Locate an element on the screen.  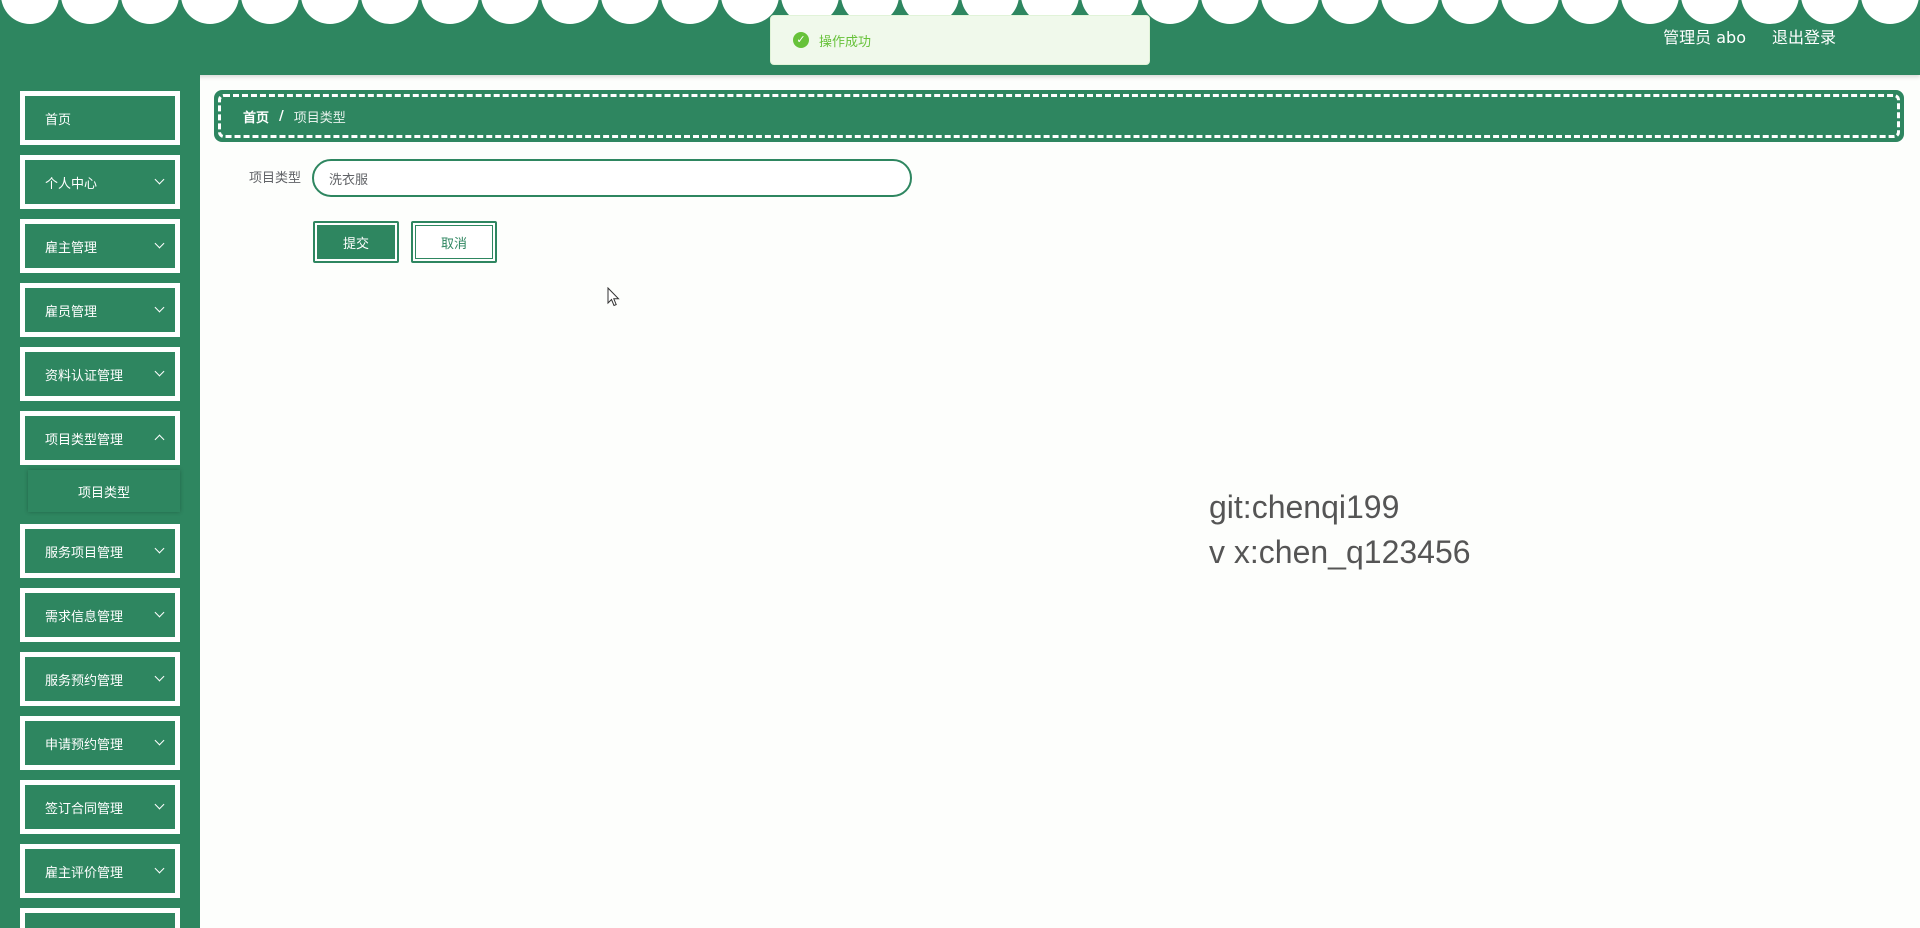
sidebar-item-label: 资料认证管理 is located at coordinates (84, 376).